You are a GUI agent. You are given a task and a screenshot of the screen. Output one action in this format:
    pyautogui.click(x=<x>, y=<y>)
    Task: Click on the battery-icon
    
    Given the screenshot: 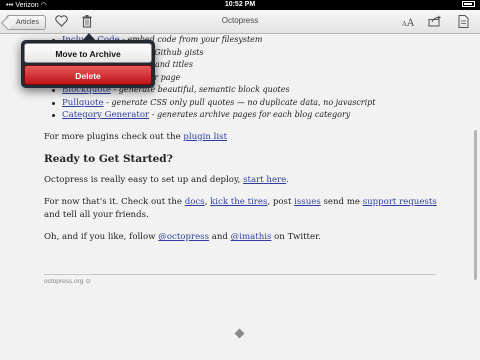 What is the action you would take?
    pyautogui.click(x=468, y=4)
    